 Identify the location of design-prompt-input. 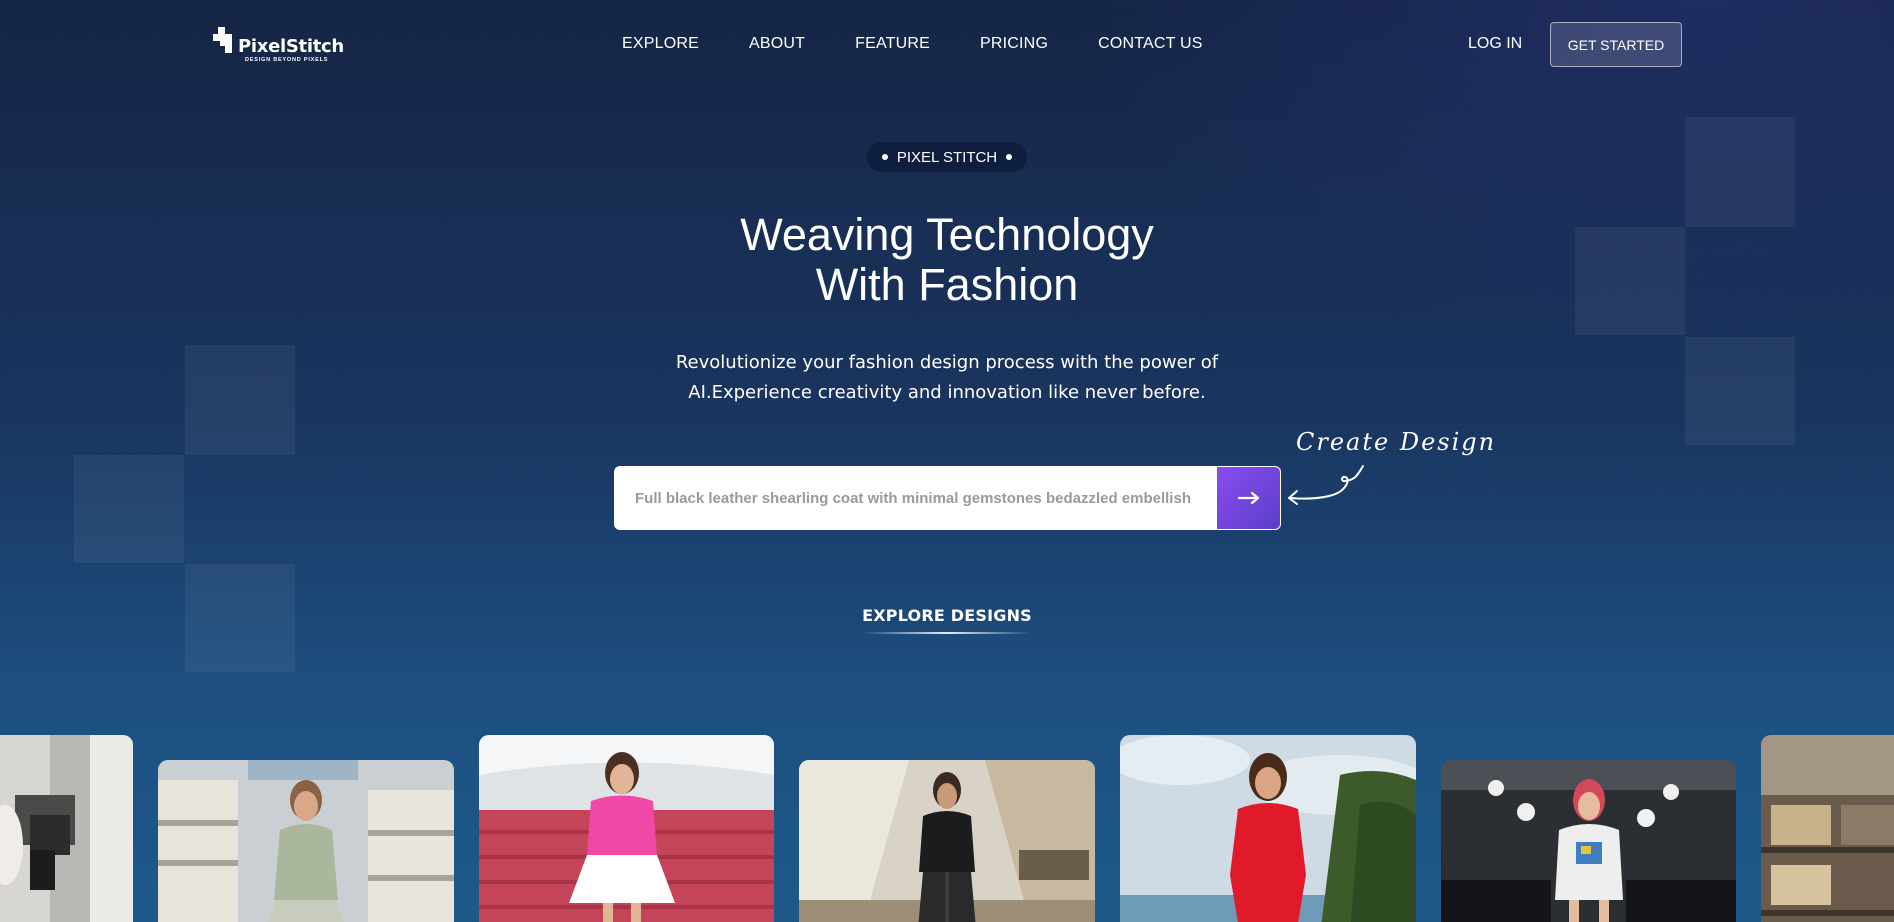
(916, 498).